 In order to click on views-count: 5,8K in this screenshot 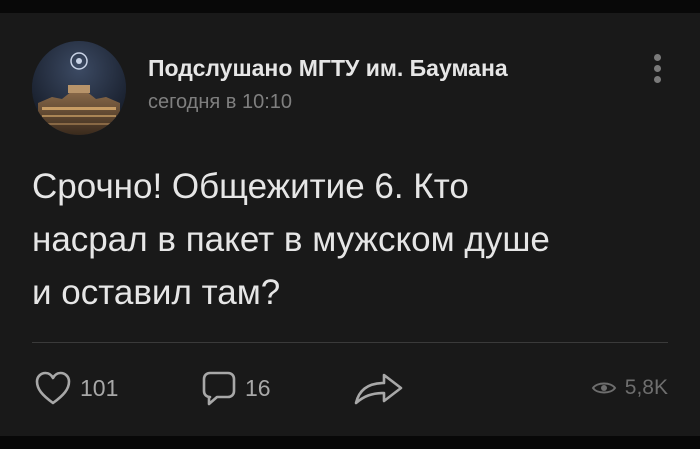, I will do `click(646, 387)`.